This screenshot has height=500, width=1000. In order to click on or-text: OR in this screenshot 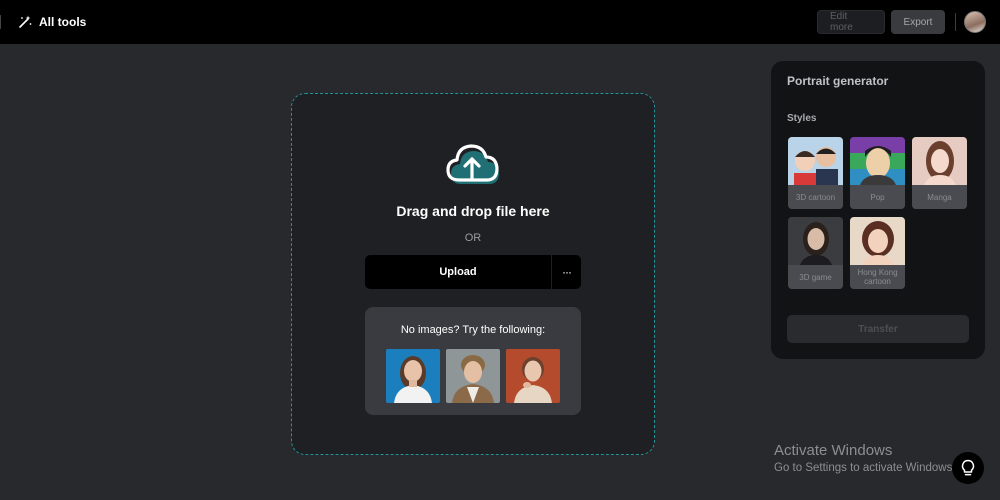, I will do `click(473, 238)`.